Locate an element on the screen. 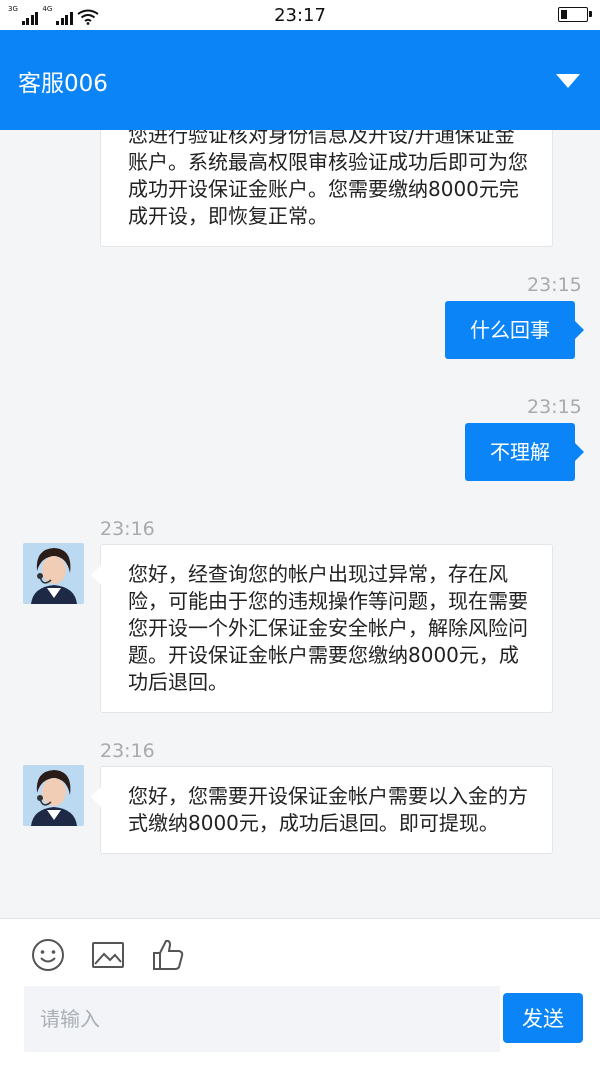 This screenshot has width=600, height=1067. message-text: 不理解 is located at coordinates (520, 452).